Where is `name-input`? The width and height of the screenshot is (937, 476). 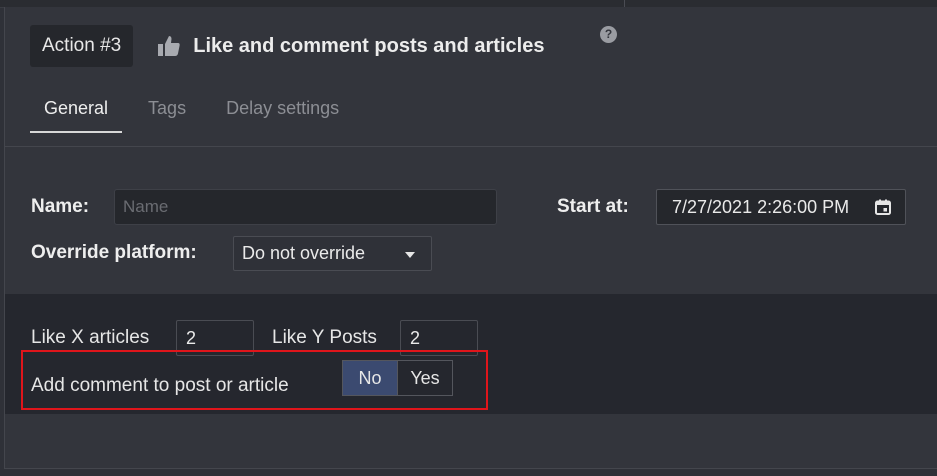 name-input is located at coordinates (305, 207).